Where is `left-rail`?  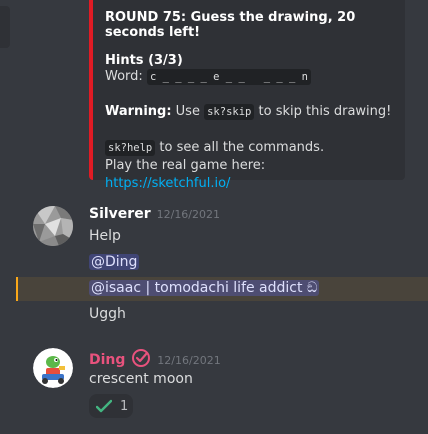 left-rail is located at coordinates (5, 217).